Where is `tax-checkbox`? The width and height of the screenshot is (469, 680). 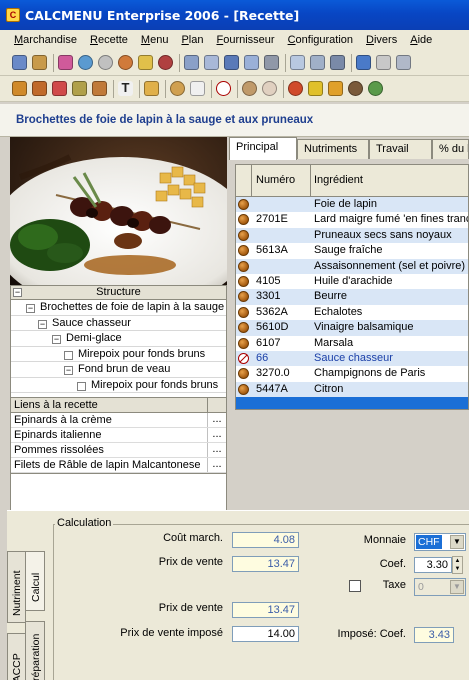 tax-checkbox is located at coordinates (355, 586).